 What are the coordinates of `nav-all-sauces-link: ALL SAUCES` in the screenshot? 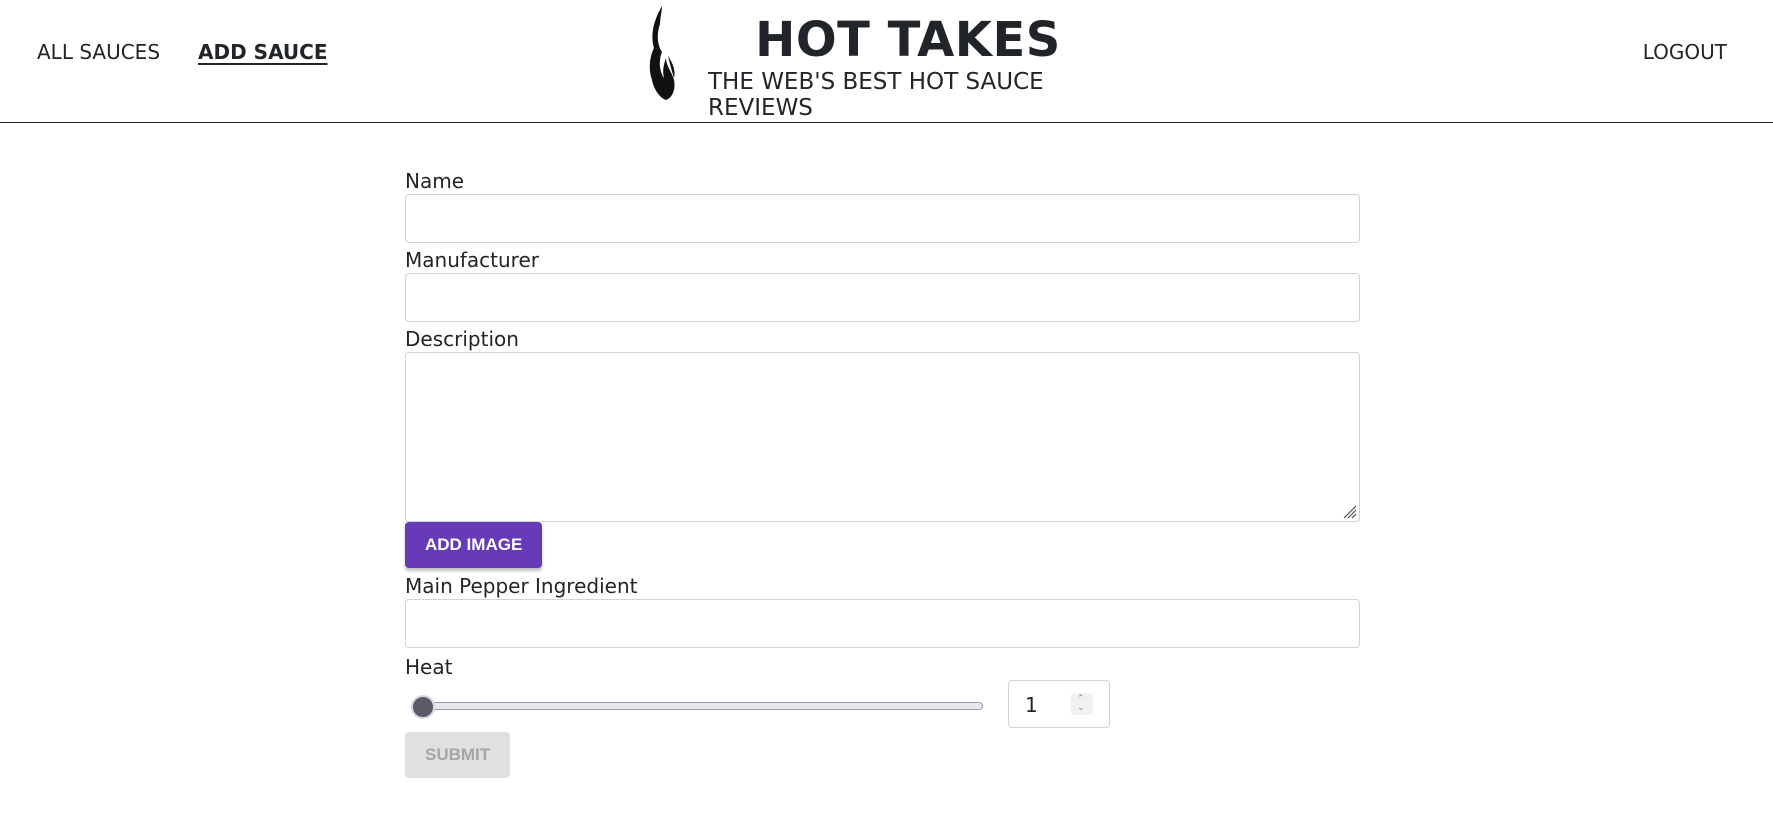 It's located at (98, 52).